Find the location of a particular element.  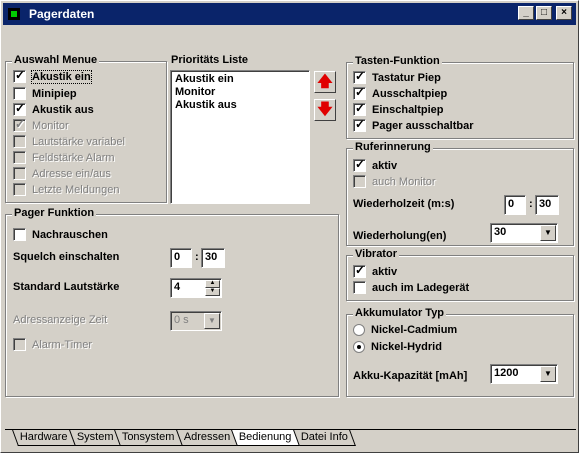

lautstaerke-label: Standard Lautstärke is located at coordinates (66, 287).